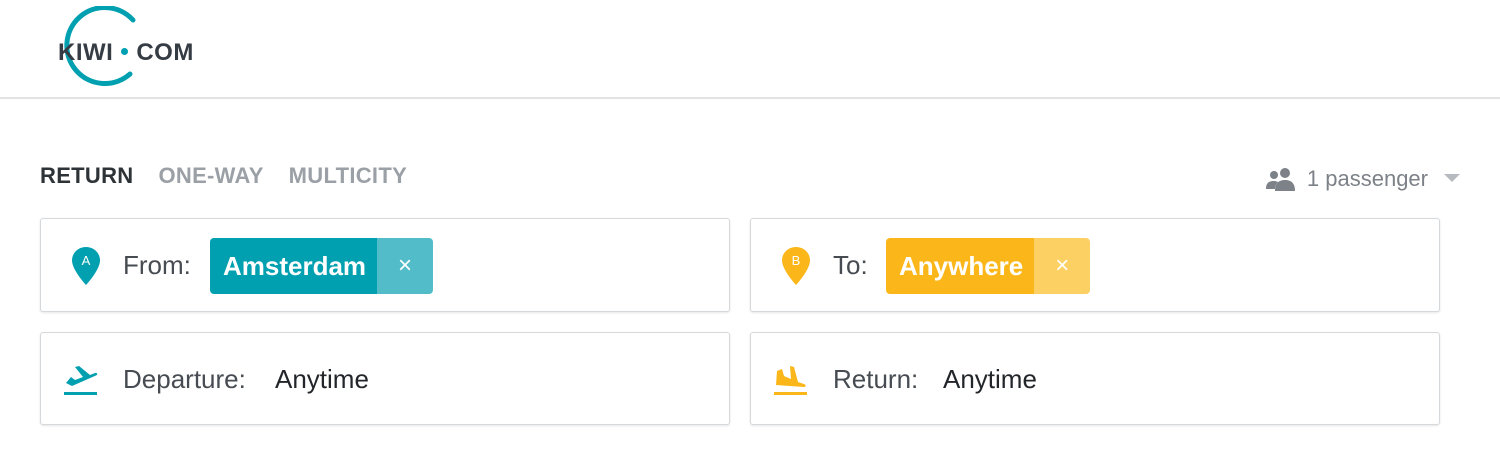  What do you see at coordinates (1367, 178) in the screenshot?
I see `passenger-count: 1 passenger` at bounding box center [1367, 178].